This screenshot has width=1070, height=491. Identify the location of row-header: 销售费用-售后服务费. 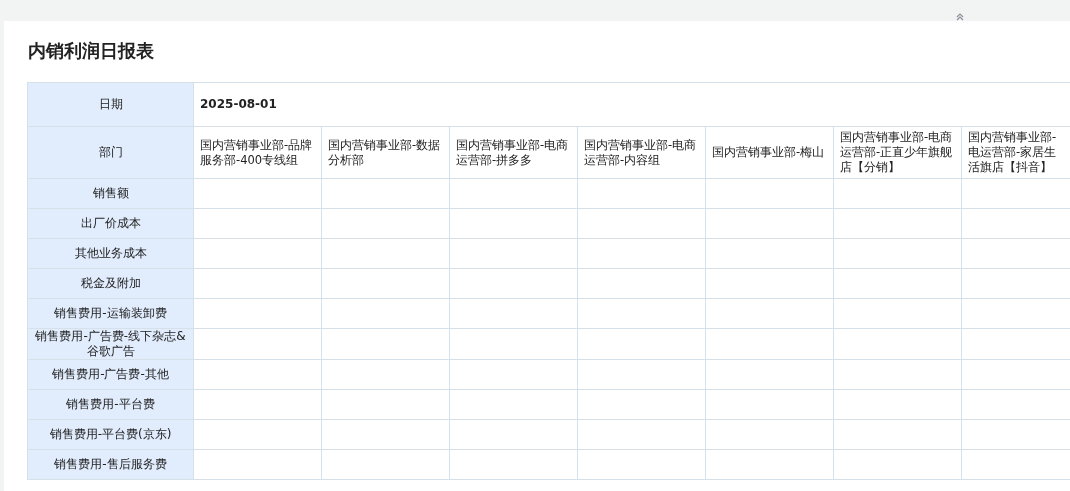
(110, 464).